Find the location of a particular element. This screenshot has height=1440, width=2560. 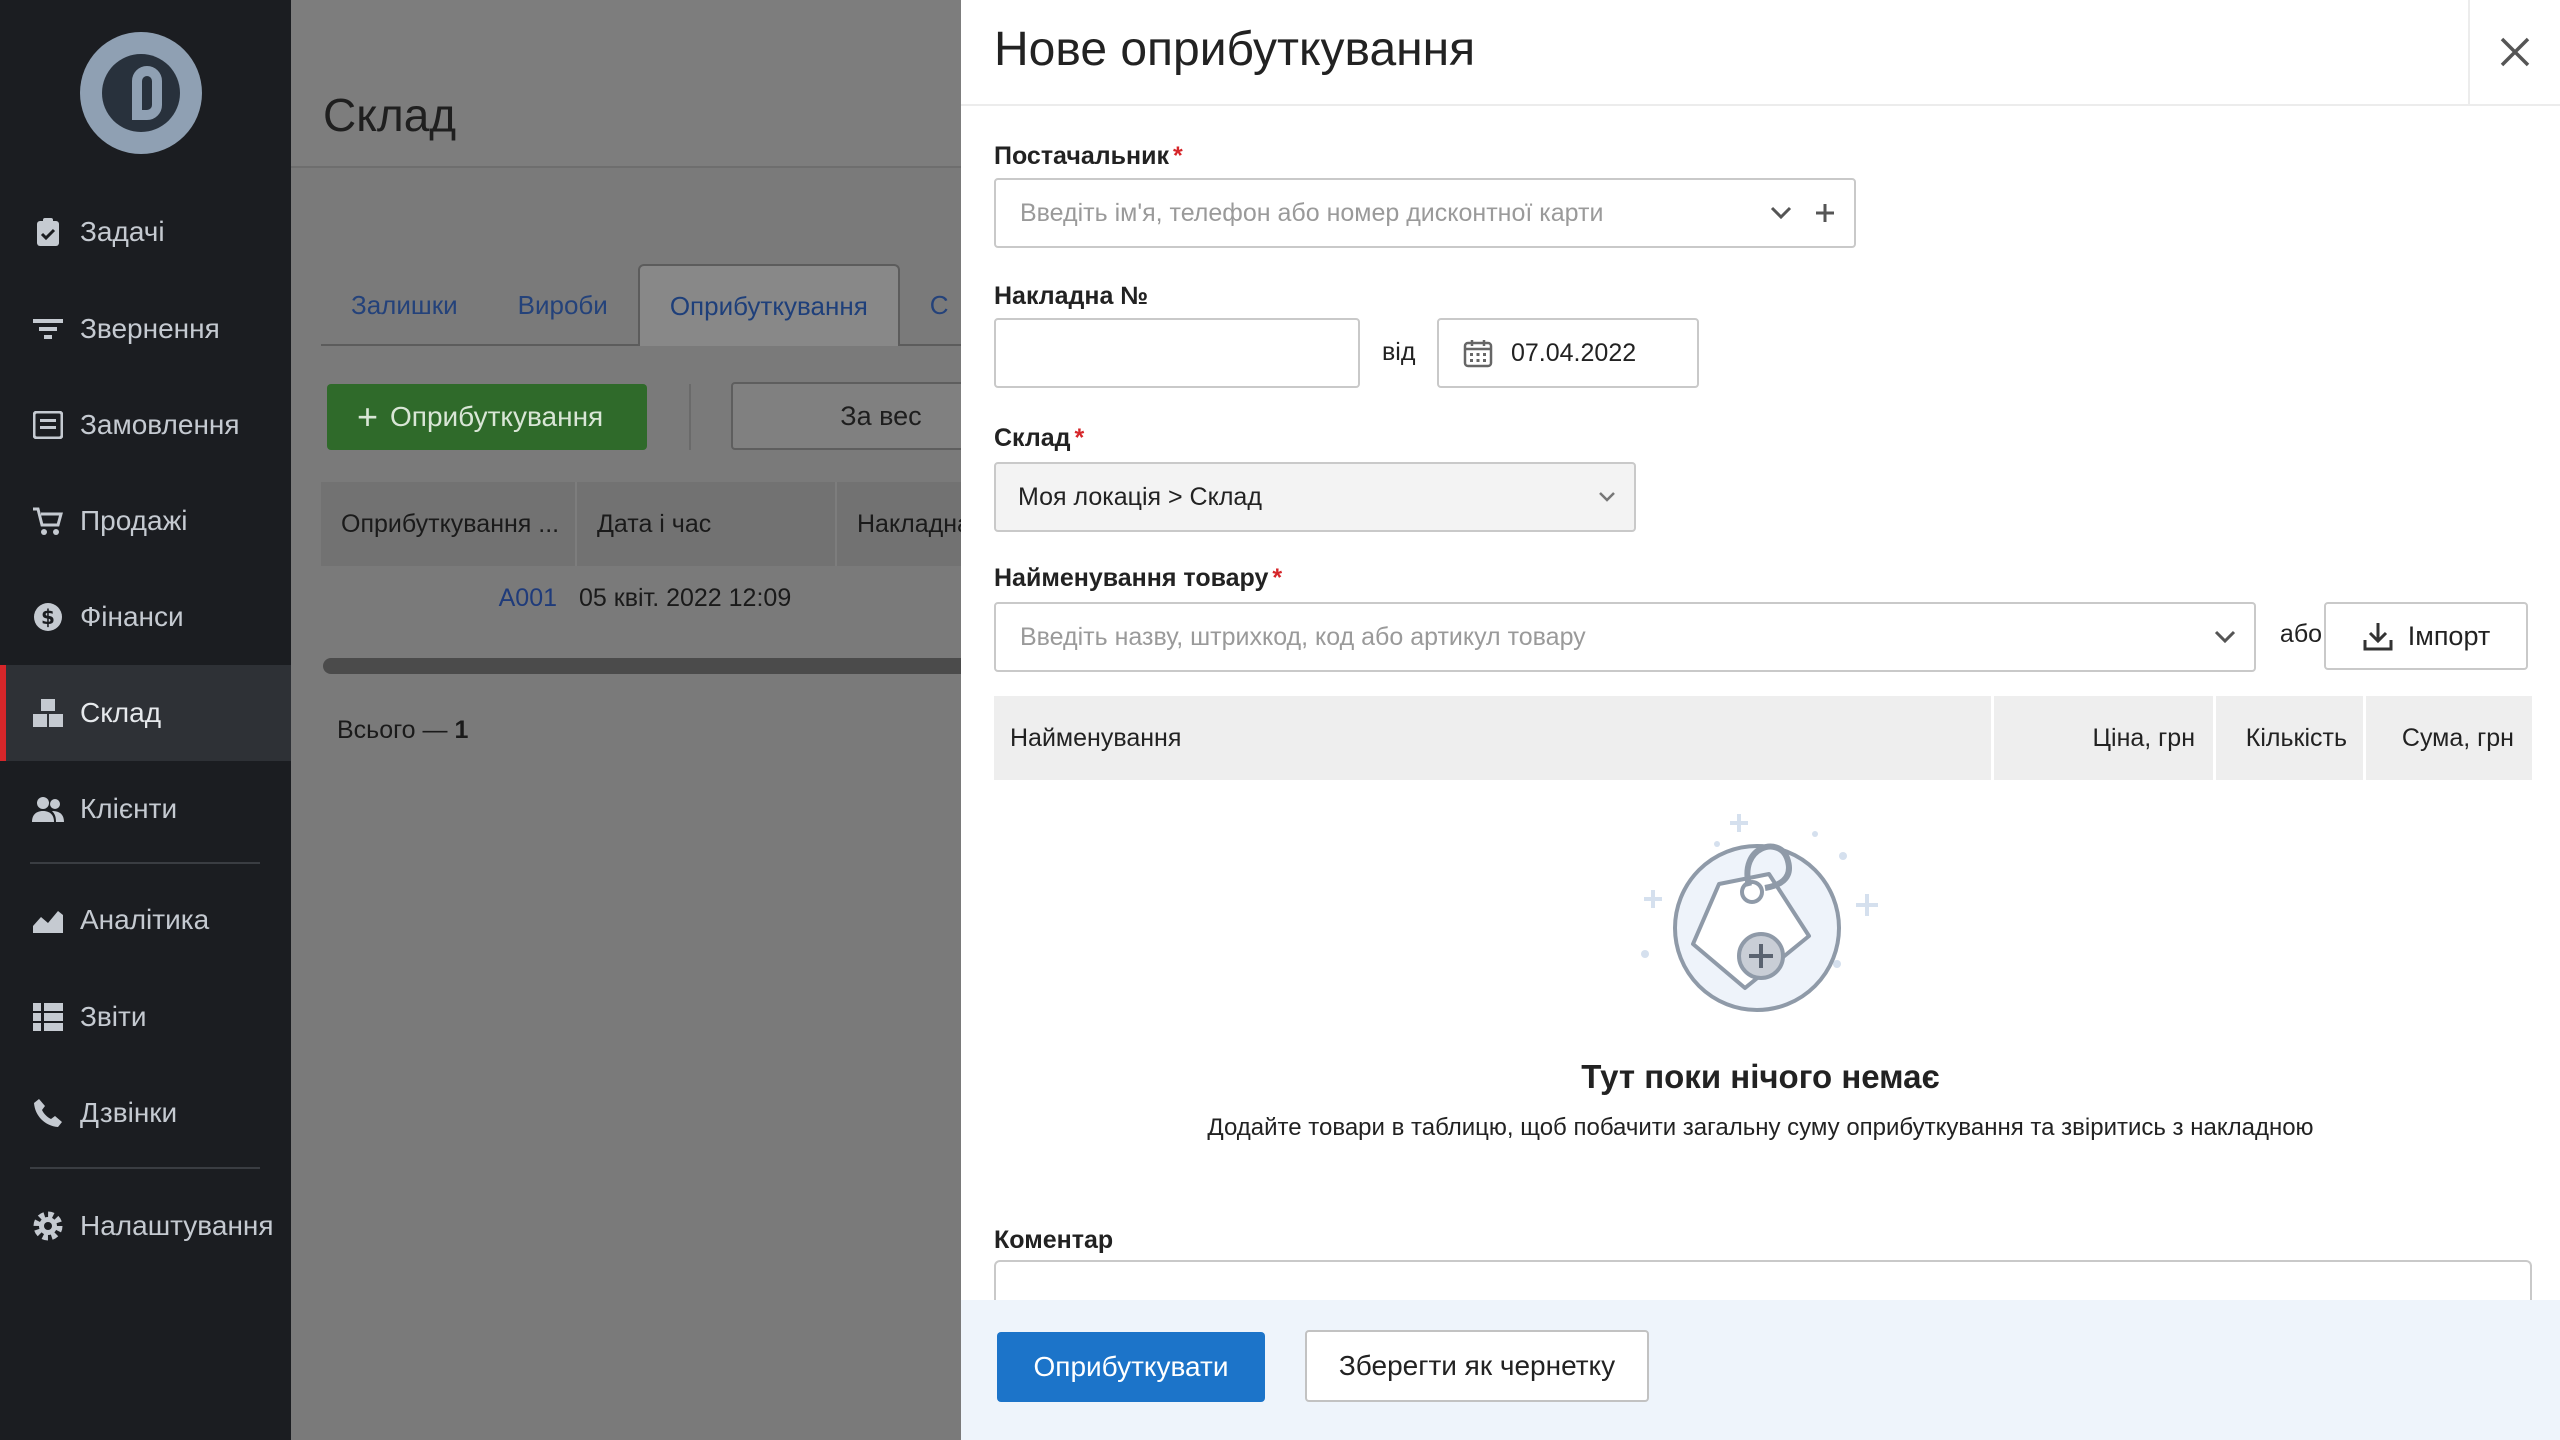

table-row: A001 05 квіт. 2022 12:09 is located at coordinates (671, 598).